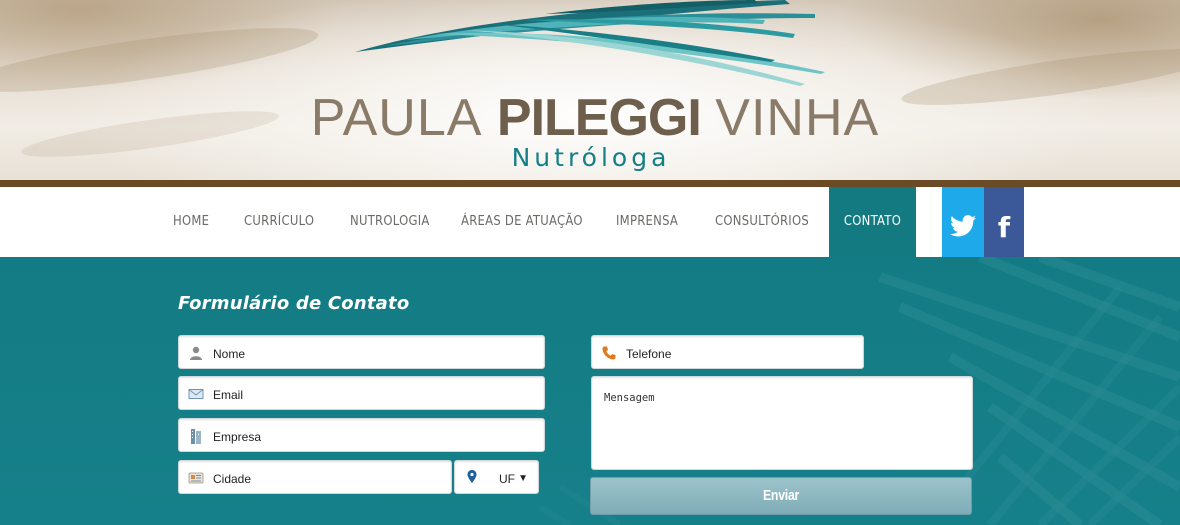  What do you see at coordinates (591, 157) in the screenshot?
I see `logo-subtitle: Nutróloga` at bounding box center [591, 157].